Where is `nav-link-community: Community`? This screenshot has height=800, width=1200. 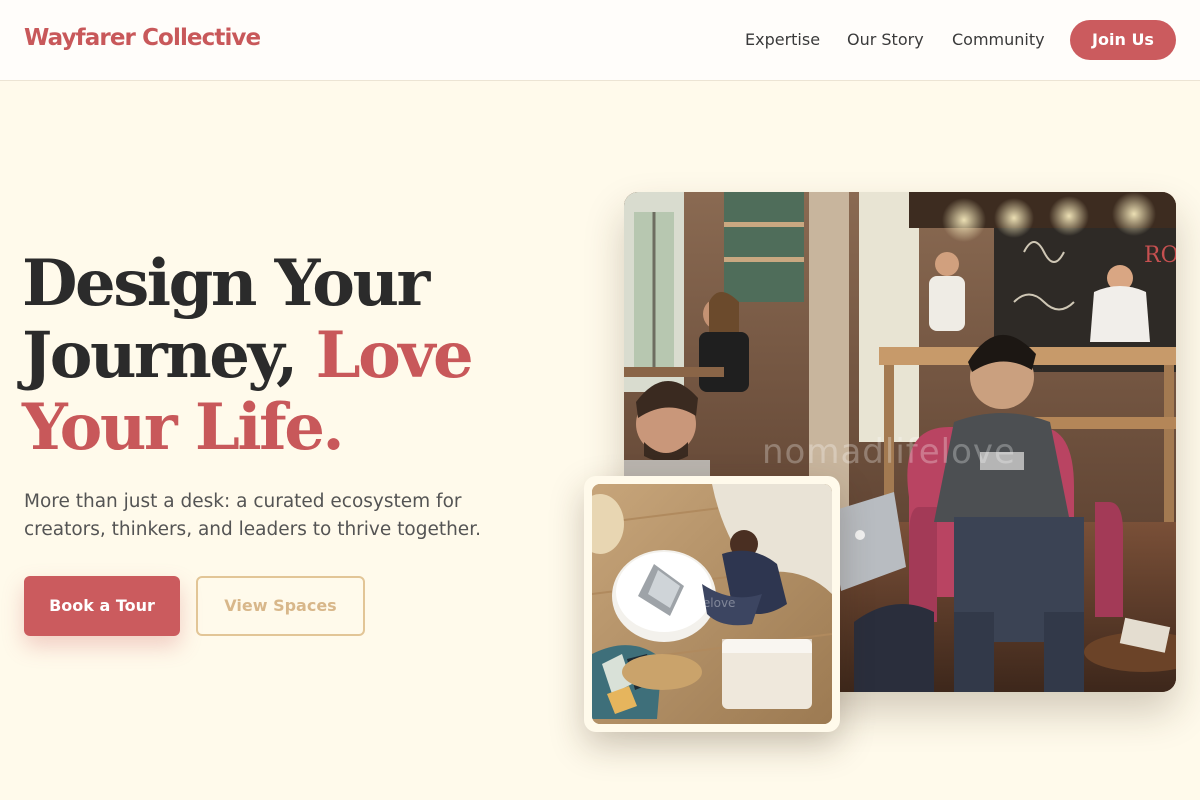
nav-link-community: Community is located at coordinates (998, 39).